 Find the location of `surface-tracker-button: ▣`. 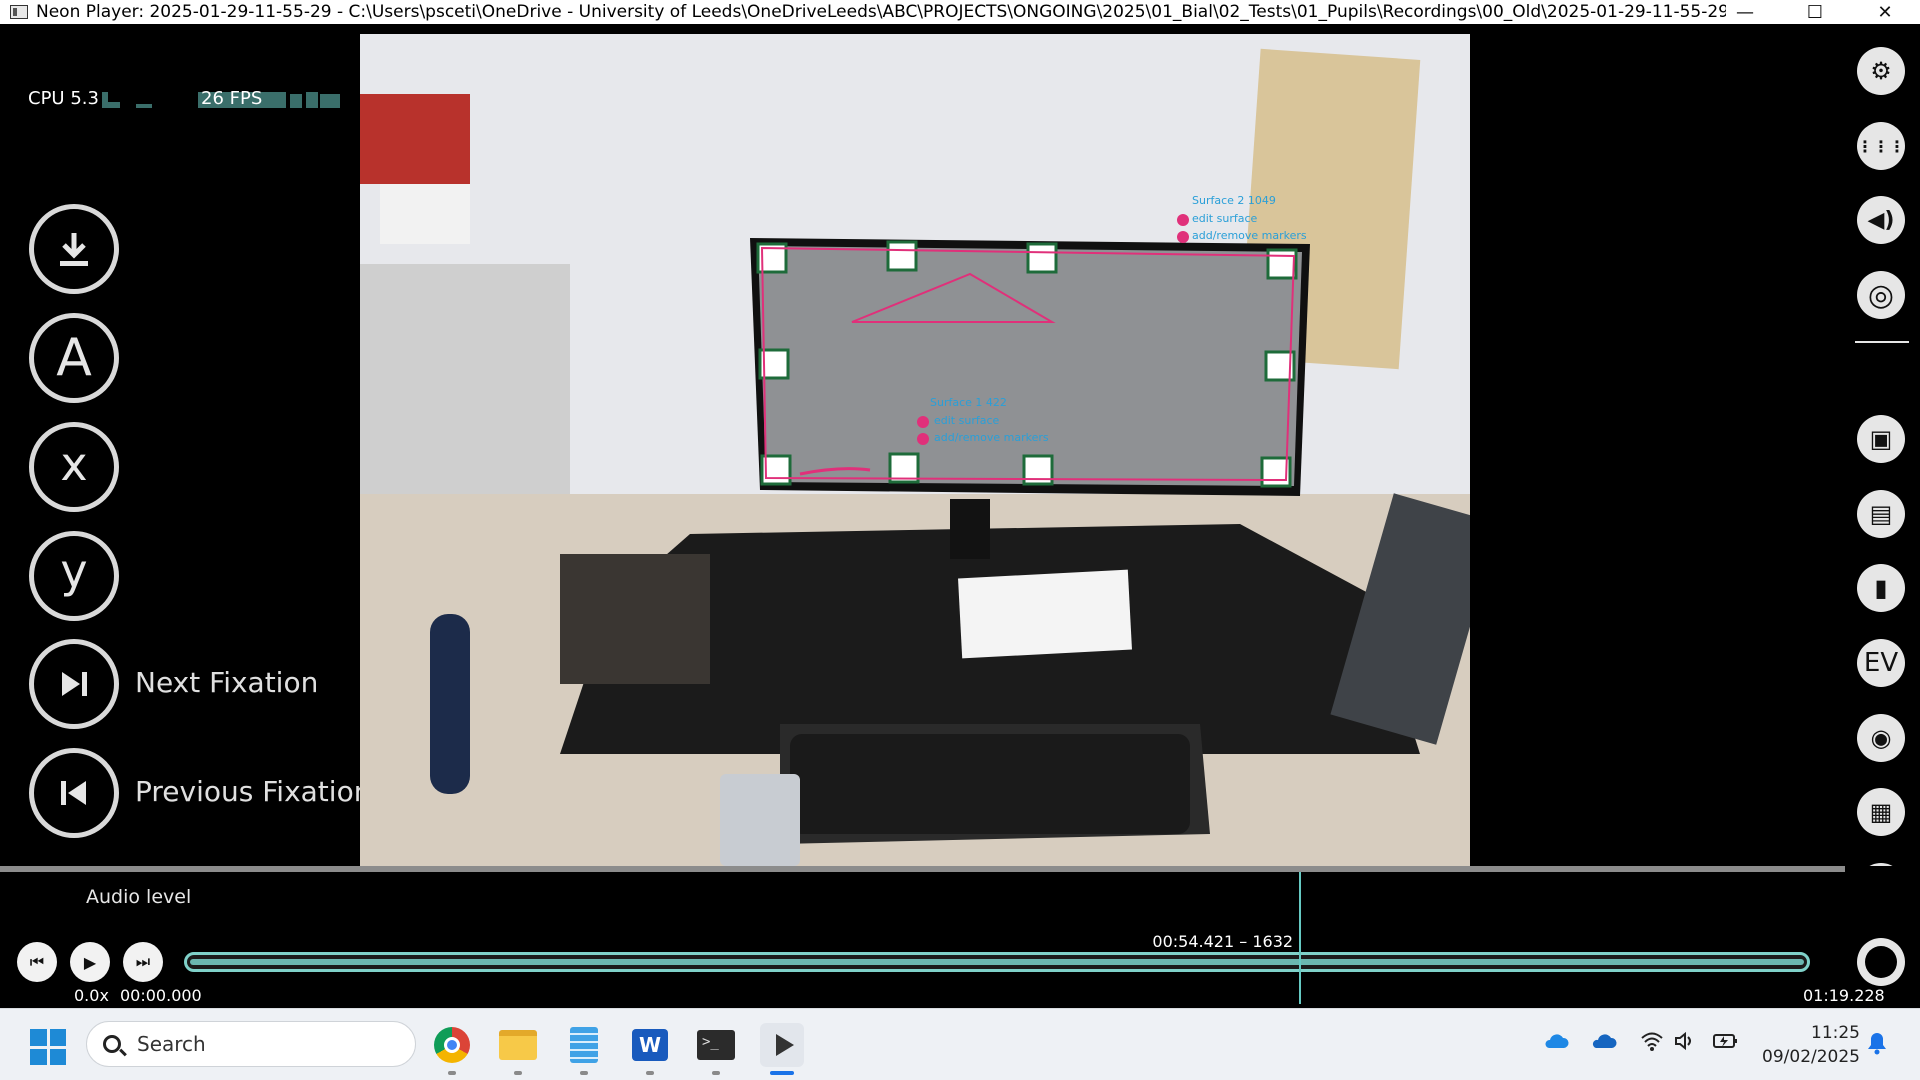

surface-tracker-button: ▣ is located at coordinates (1881, 439).